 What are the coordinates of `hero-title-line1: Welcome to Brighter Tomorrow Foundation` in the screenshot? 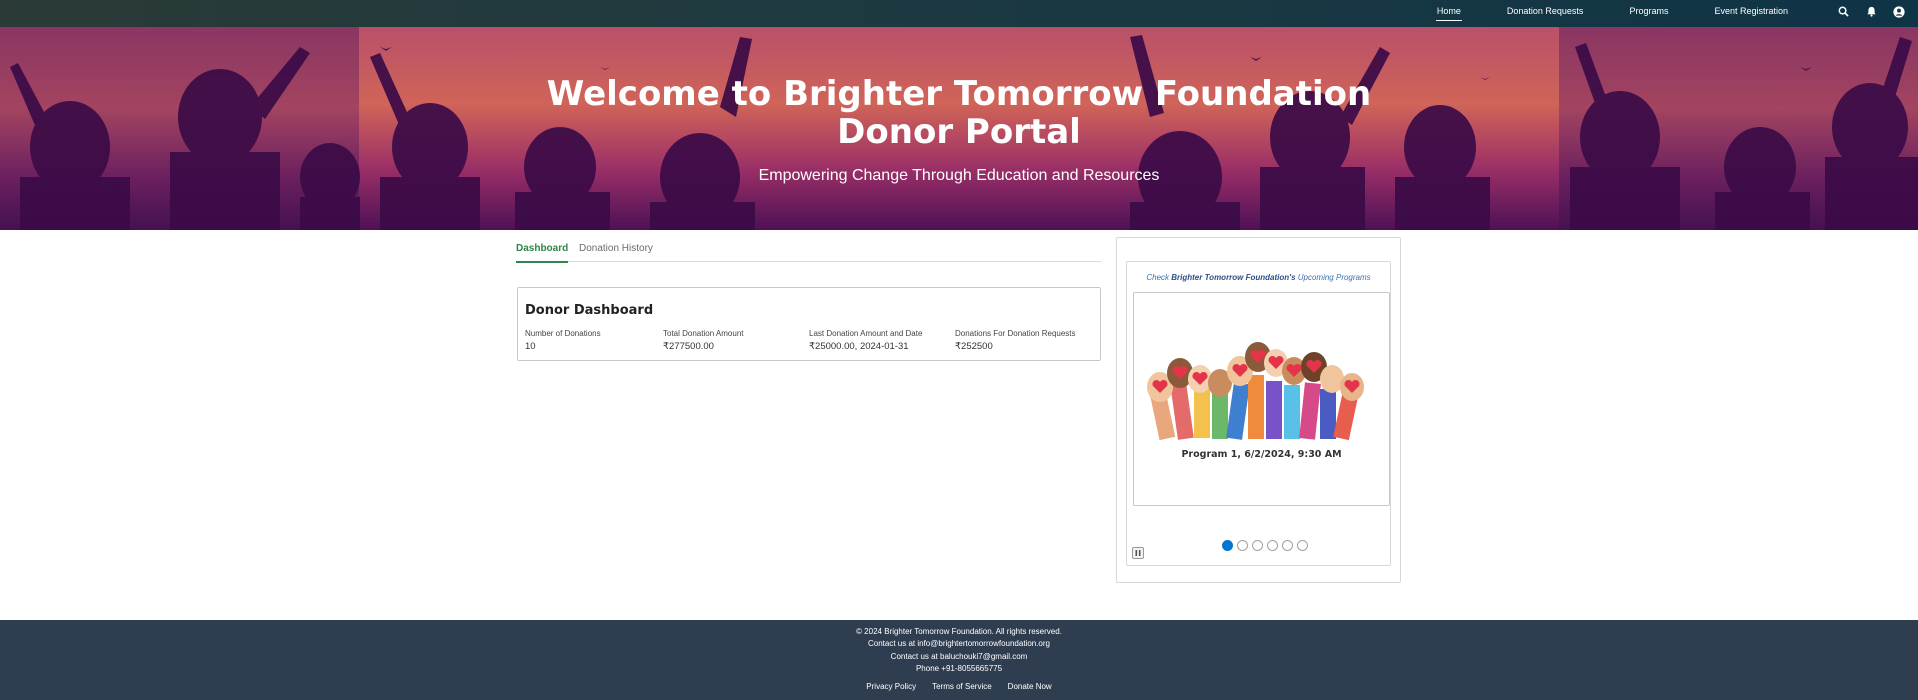 It's located at (959, 94).